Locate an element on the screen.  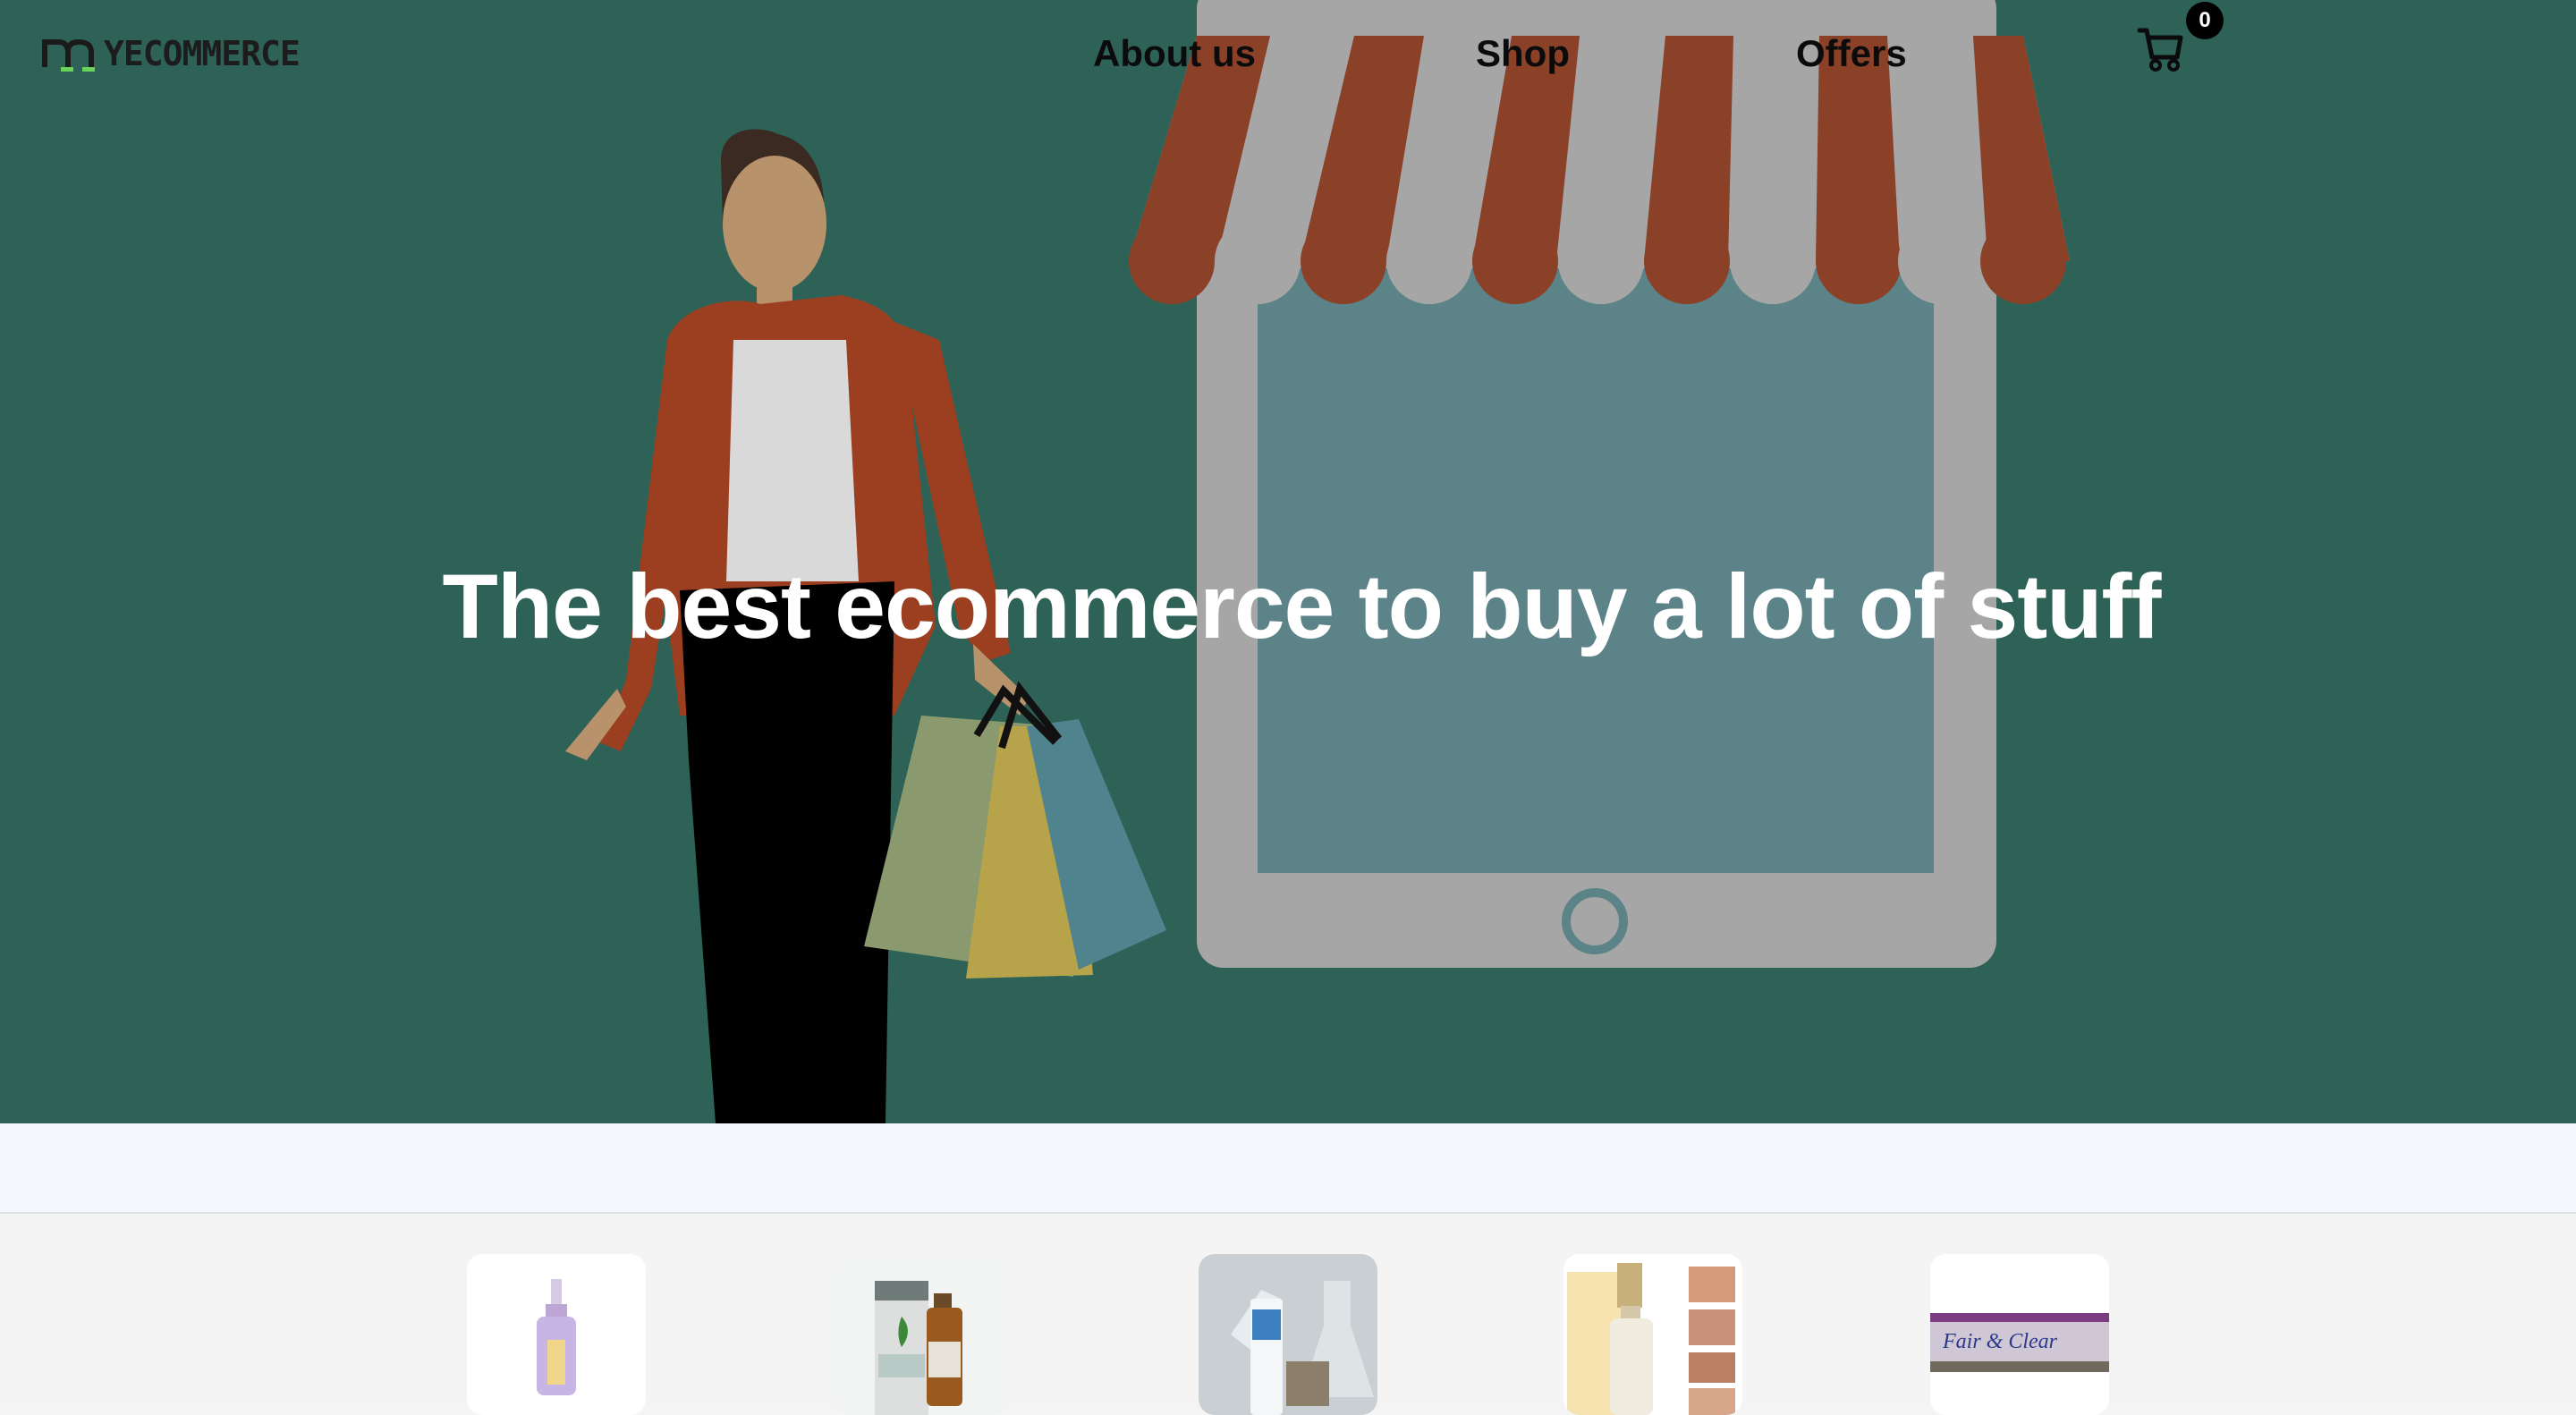
cart-icon is located at coordinates (2160, 50).